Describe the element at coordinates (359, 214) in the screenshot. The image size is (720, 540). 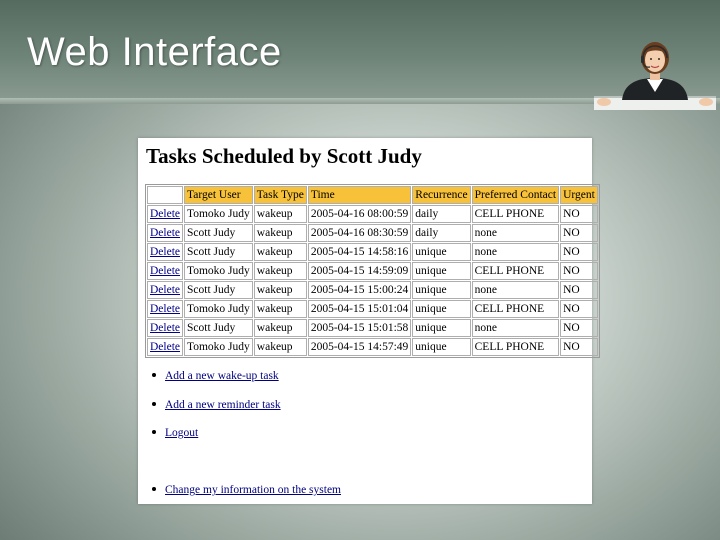
I see `time-cell: 2005-04-16 08:00:59` at that location.